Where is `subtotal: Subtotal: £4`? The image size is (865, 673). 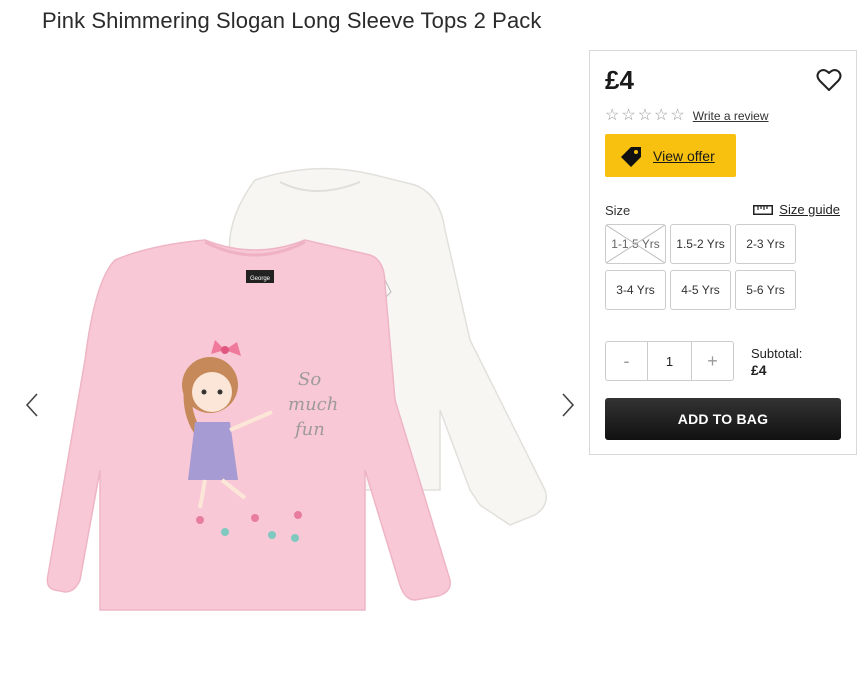
subtotal: Subtotal: £4 is located at coordinates (776, 362).